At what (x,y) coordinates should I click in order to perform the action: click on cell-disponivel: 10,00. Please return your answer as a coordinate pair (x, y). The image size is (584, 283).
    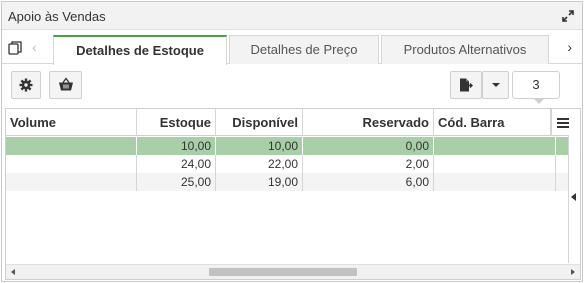
    Looking at the image, I should click on (259, 146).